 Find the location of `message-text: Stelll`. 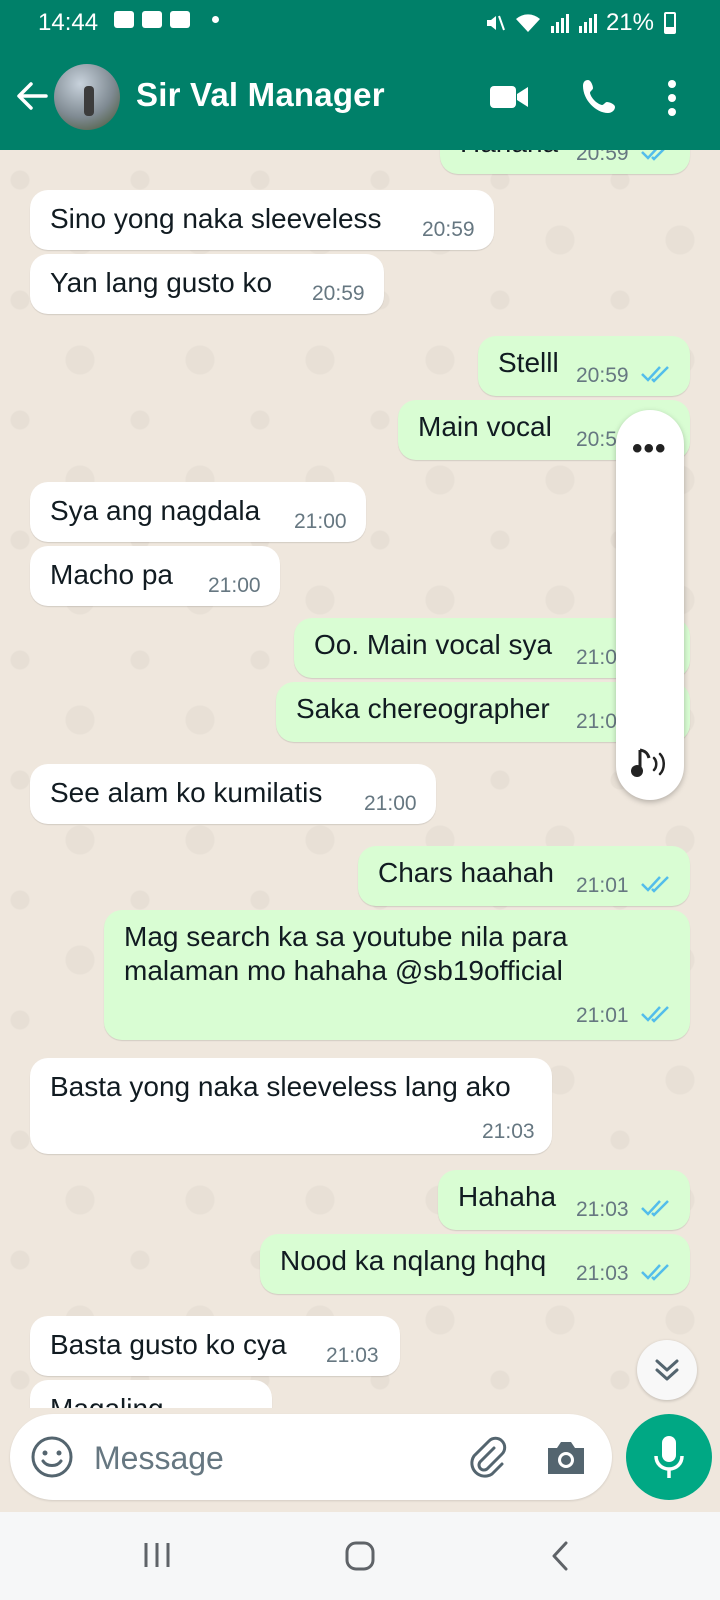

message-text: Stelll is located at coordinates (528, 362).